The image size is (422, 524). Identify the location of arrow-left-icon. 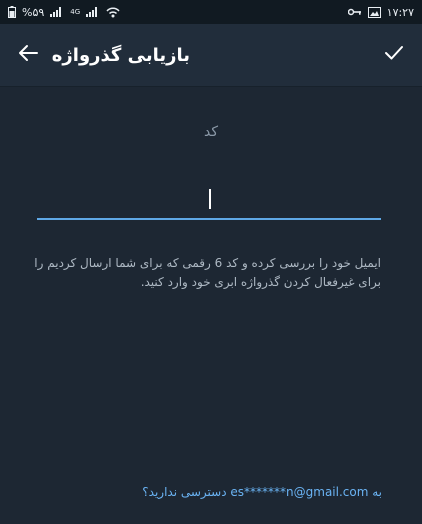
(28, 55).